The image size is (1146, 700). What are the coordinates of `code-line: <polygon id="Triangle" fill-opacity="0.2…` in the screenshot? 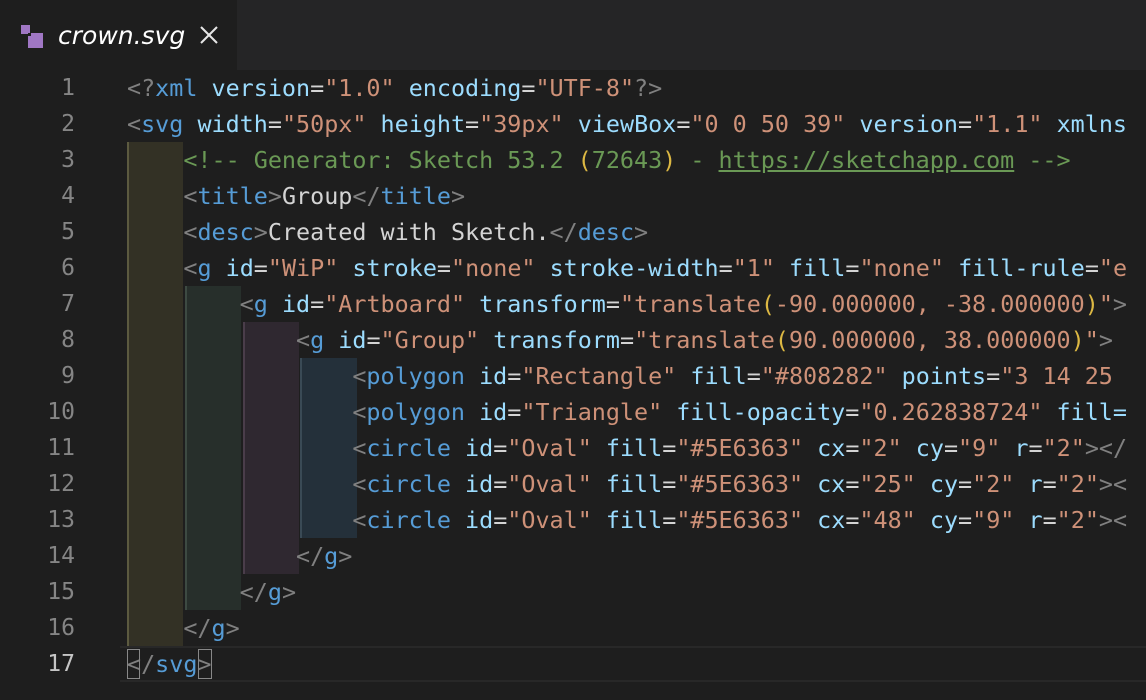 It's located at (627, 412).